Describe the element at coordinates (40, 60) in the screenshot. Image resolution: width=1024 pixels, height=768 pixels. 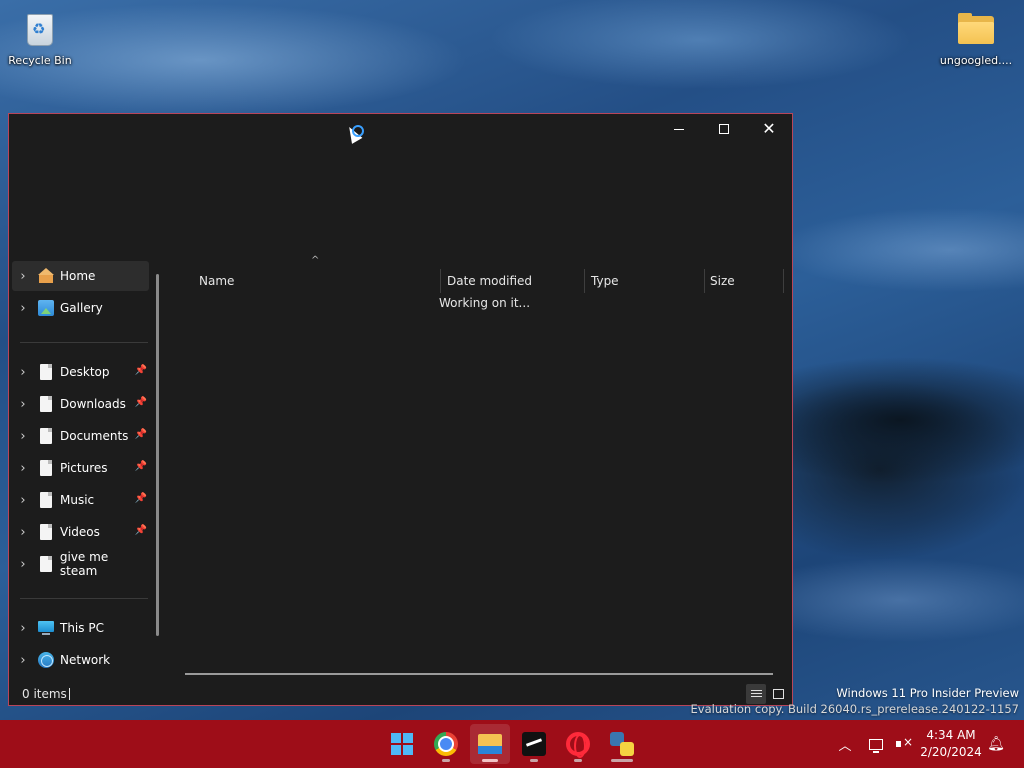
I see `desktop-icon-label: Recycle Bin` at that location.